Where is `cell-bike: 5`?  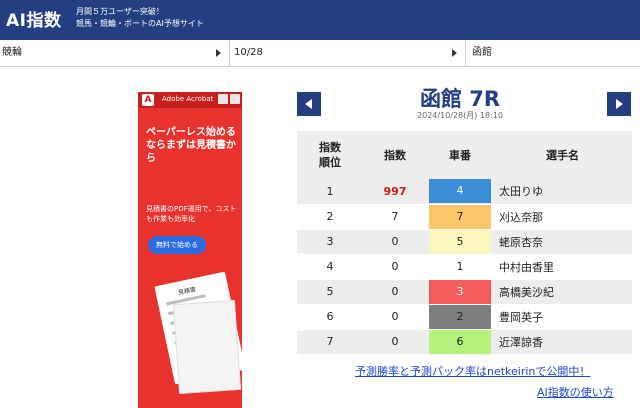
cell-bike: 5 is located at coordinates (460, 242).